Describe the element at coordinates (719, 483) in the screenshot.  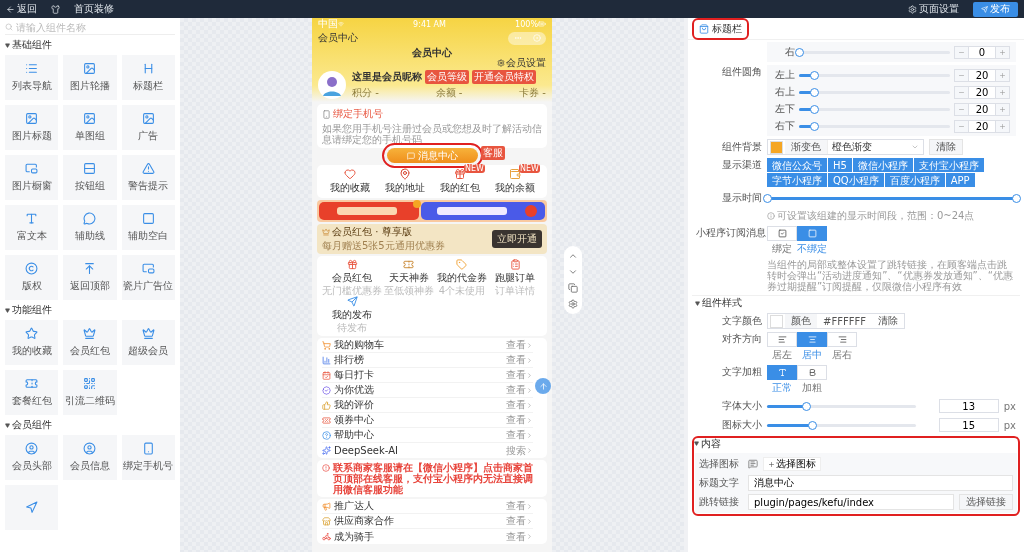
I see `field-label: 标题文字` at that location.